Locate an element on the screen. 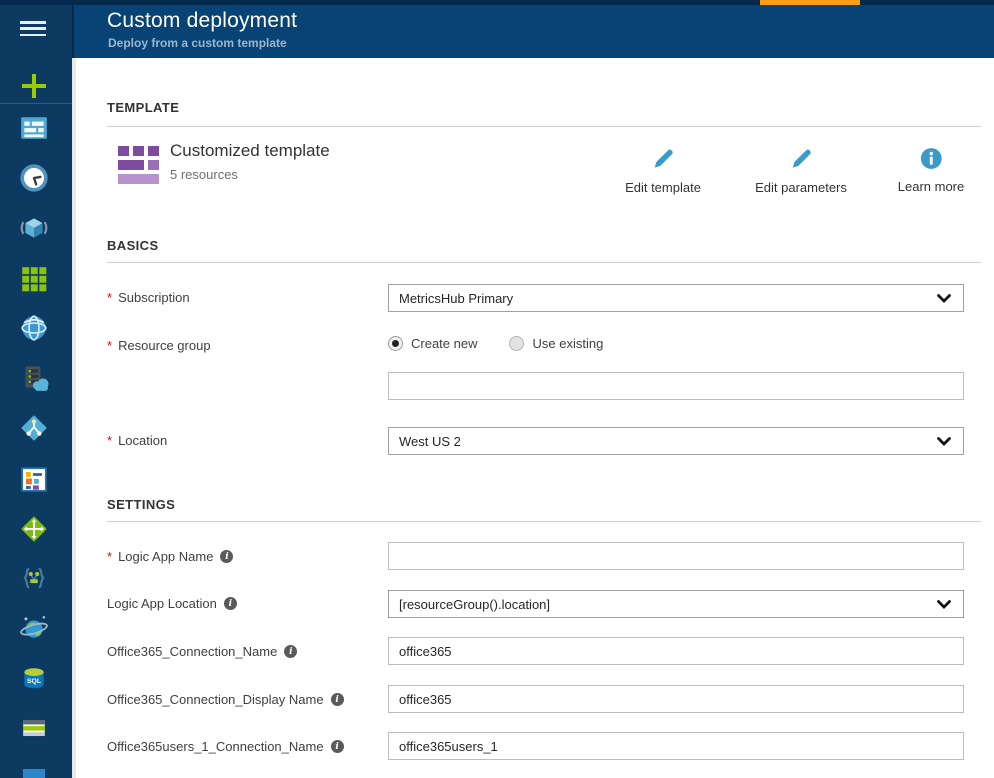 This screenshot has width=994, height=778. office365users-connection-name-input is located at coordinates (676, 746).